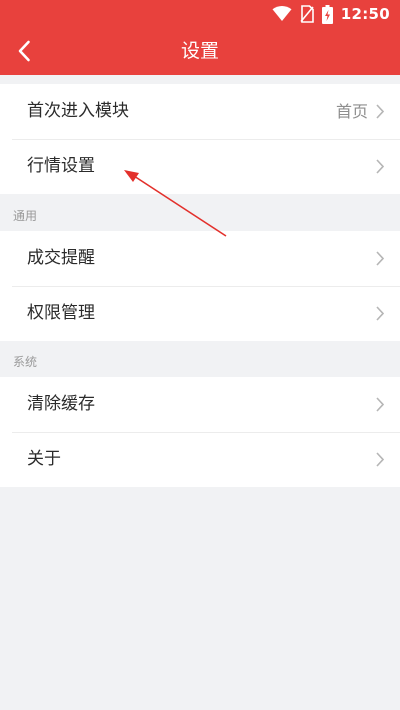 This screenshot has width=400, height=710. Describe the element at coordinates (200, 258) in the screenshot. I see `settings-item-trade-alerts: 成交提醒` at that location.